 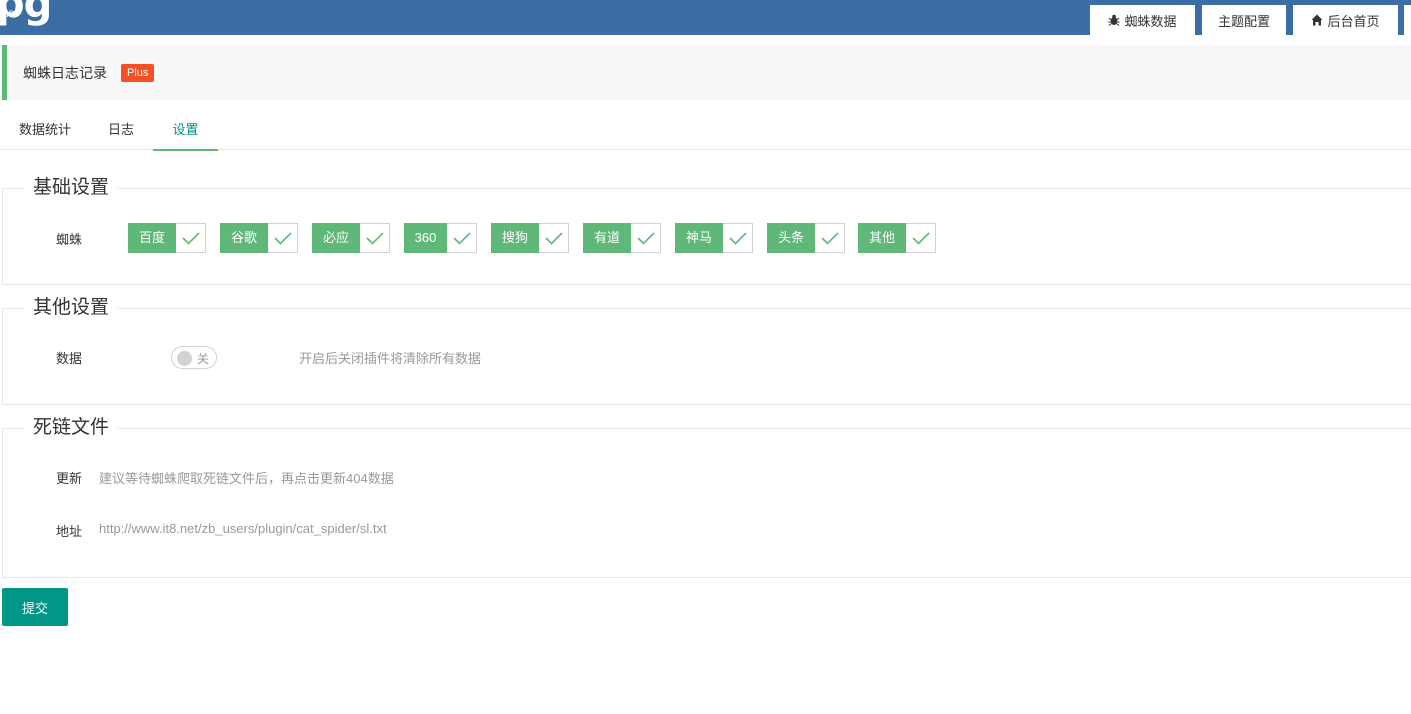 What do you see at coordinates (1407, 20) in the screenshot?
I see `nav-overflow-button` at bounding box center [1407, 20].